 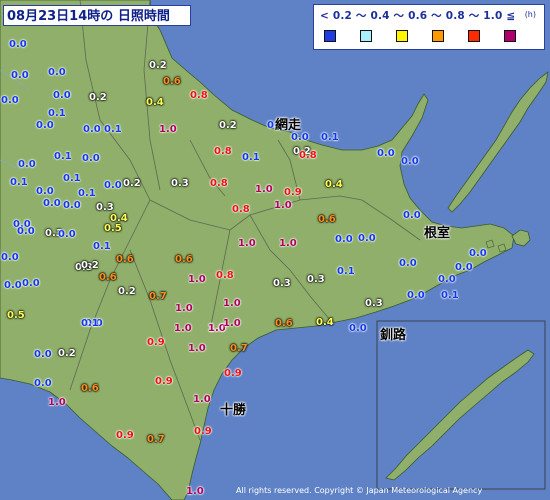 I want to click on place-kushiro: 釧路, so click(x=393, y=335).